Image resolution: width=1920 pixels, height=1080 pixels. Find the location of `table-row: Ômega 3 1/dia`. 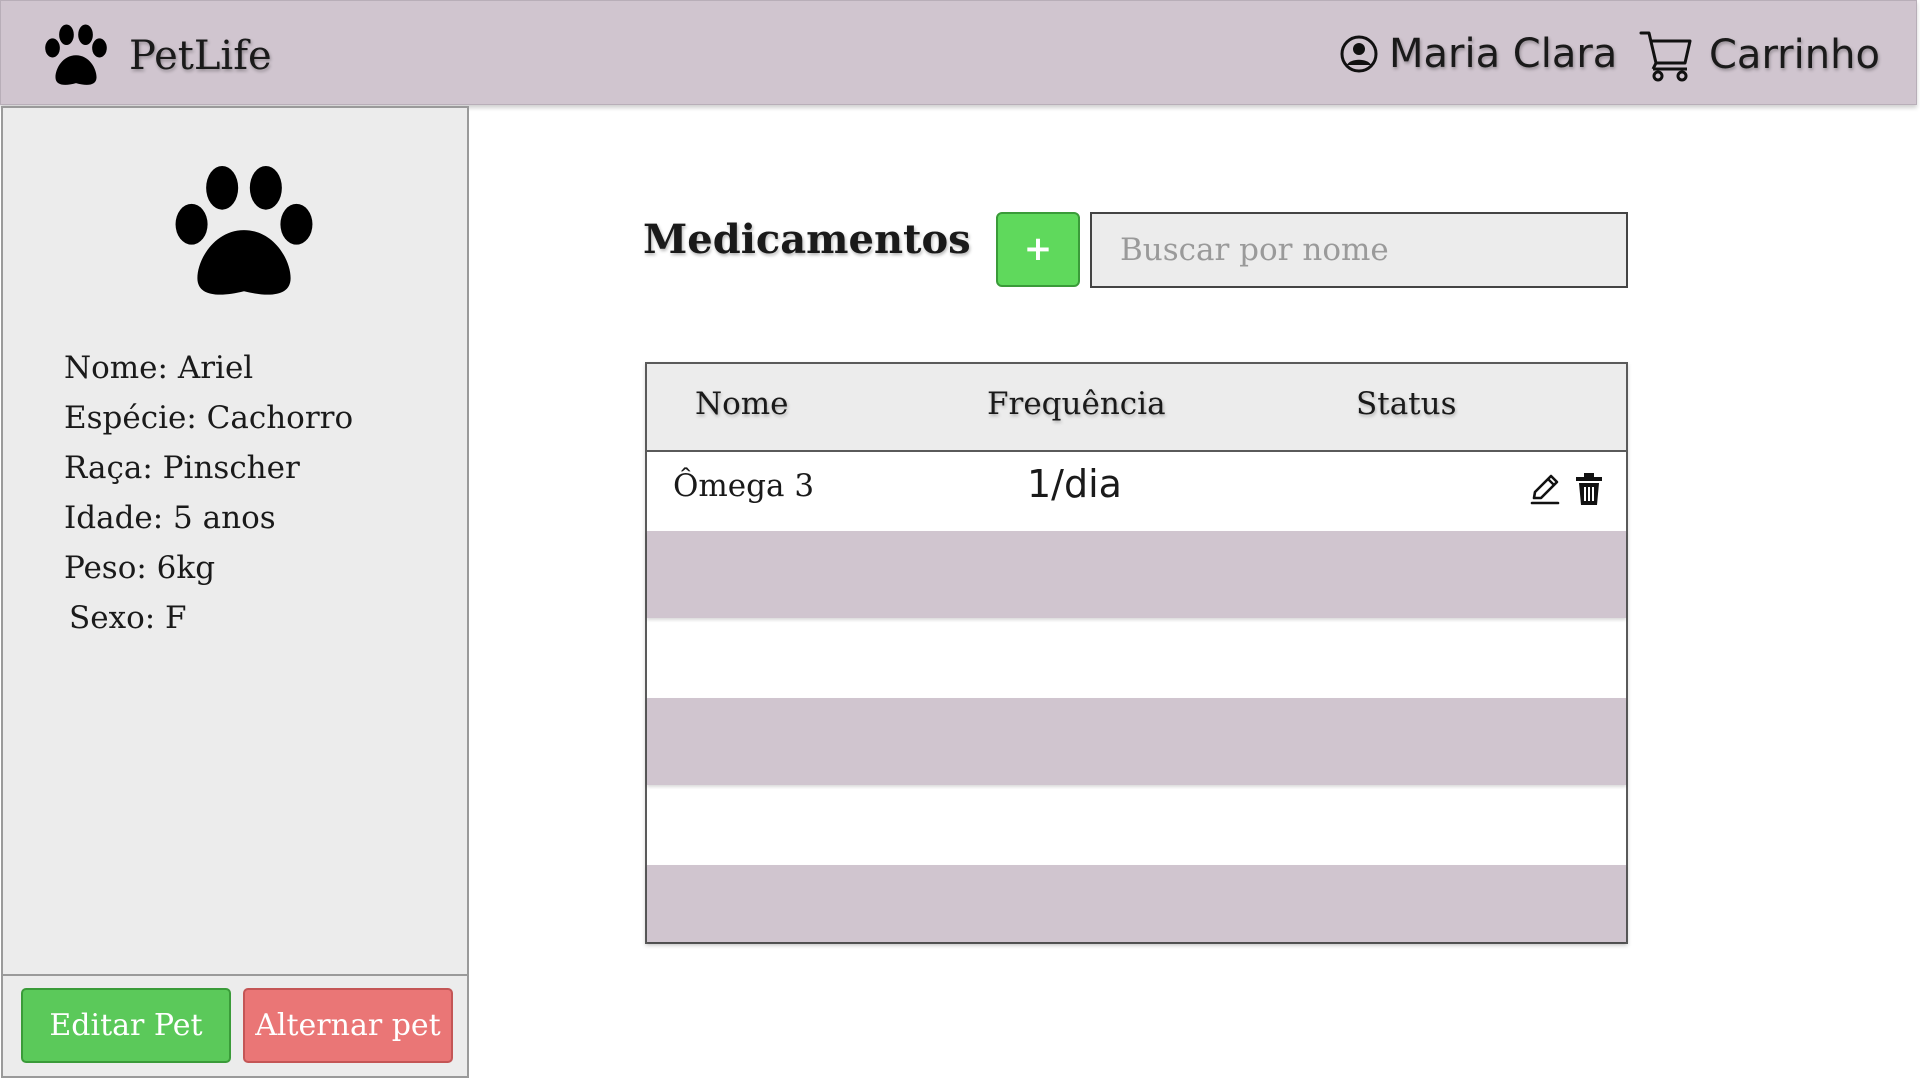

table-row: Ômega 3 1/dia is located at coordinates (1136, 491).